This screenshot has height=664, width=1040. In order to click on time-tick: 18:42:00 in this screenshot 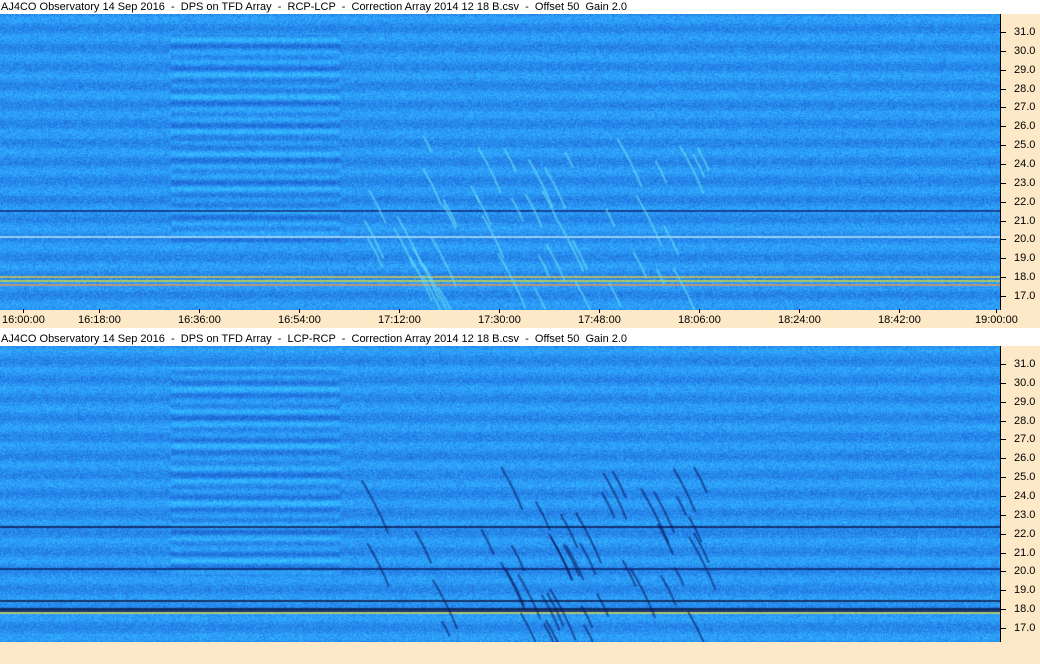, I will do `click(899, 317)`.